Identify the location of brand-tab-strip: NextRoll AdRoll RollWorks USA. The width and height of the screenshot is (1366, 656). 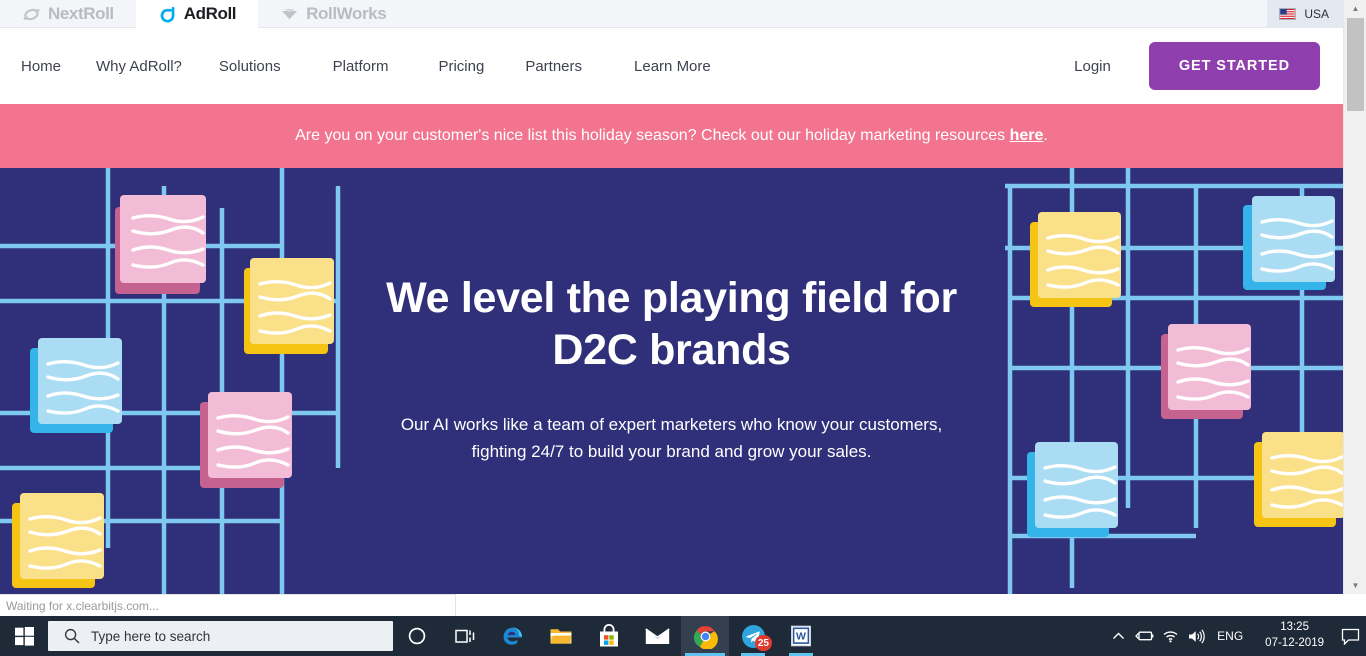
(671, 14).